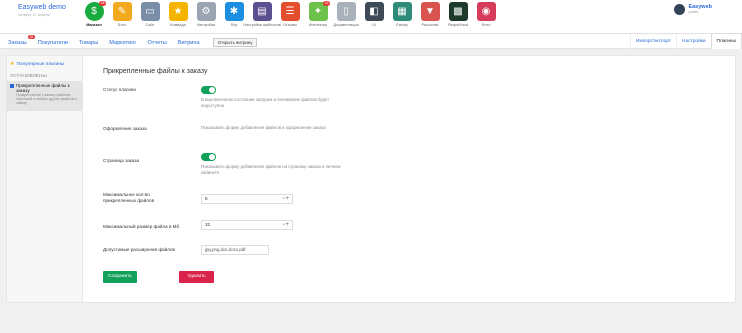 The height and width of the screenshot is (333, 742). What do you see at coordinates (235, 250) in the screenshot?
I see `extensions-input: jpg,png,doc,docx,pdf` at bounding box center [235, 250].